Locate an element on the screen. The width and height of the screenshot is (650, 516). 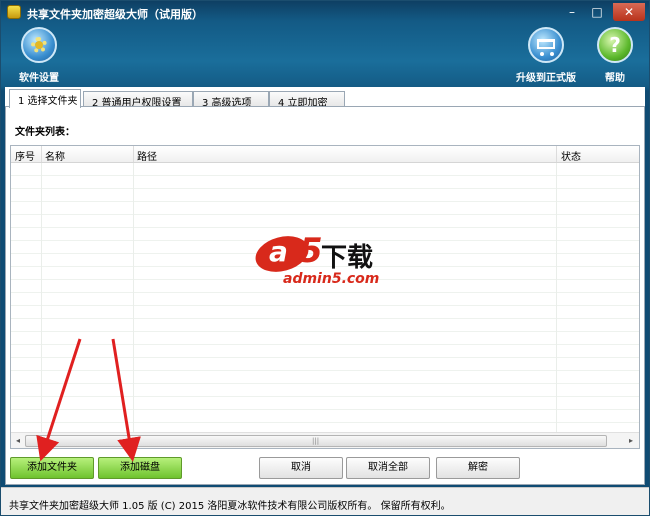
help-label: 帮助 is located at coordinates (615, 78).